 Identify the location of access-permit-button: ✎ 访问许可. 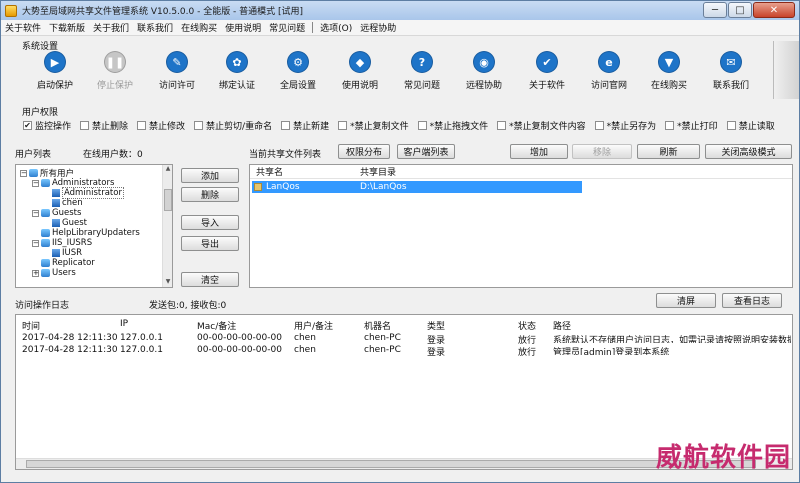
(177, 71).